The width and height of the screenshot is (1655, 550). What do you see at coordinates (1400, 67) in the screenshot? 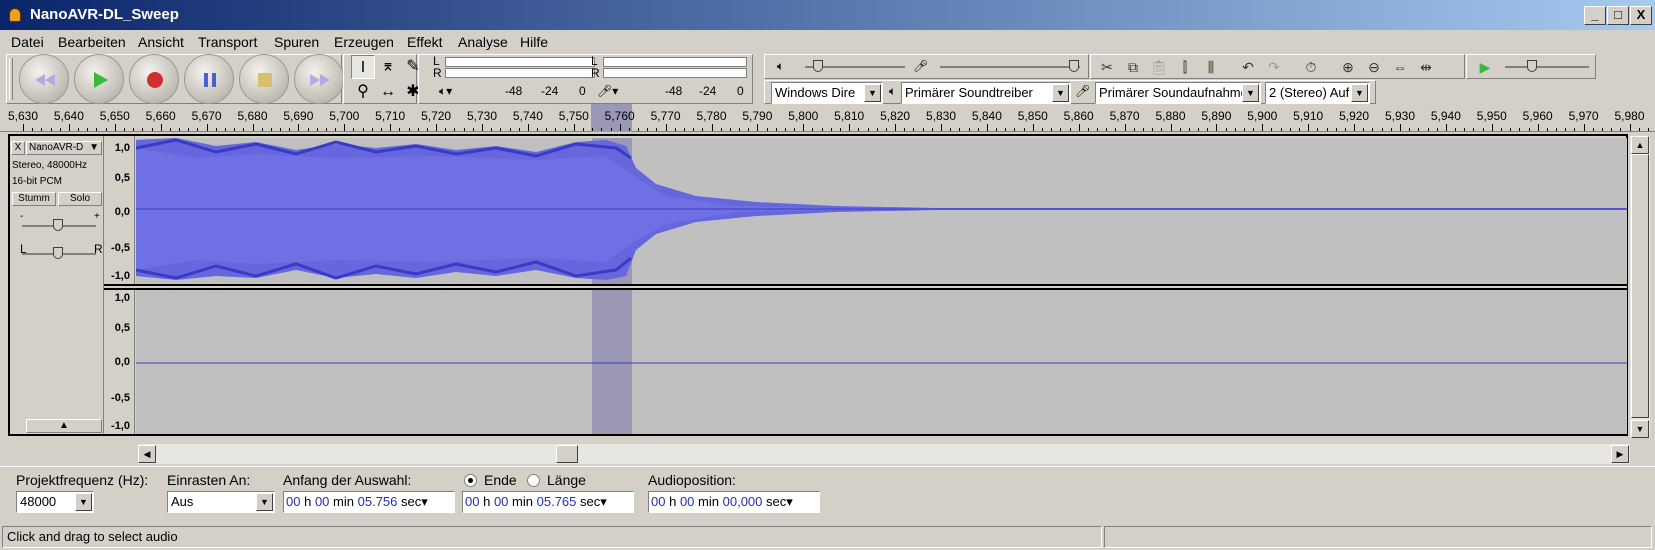
I see `fit-selection-icon: ⇔` at bounding box center [1400, 67].